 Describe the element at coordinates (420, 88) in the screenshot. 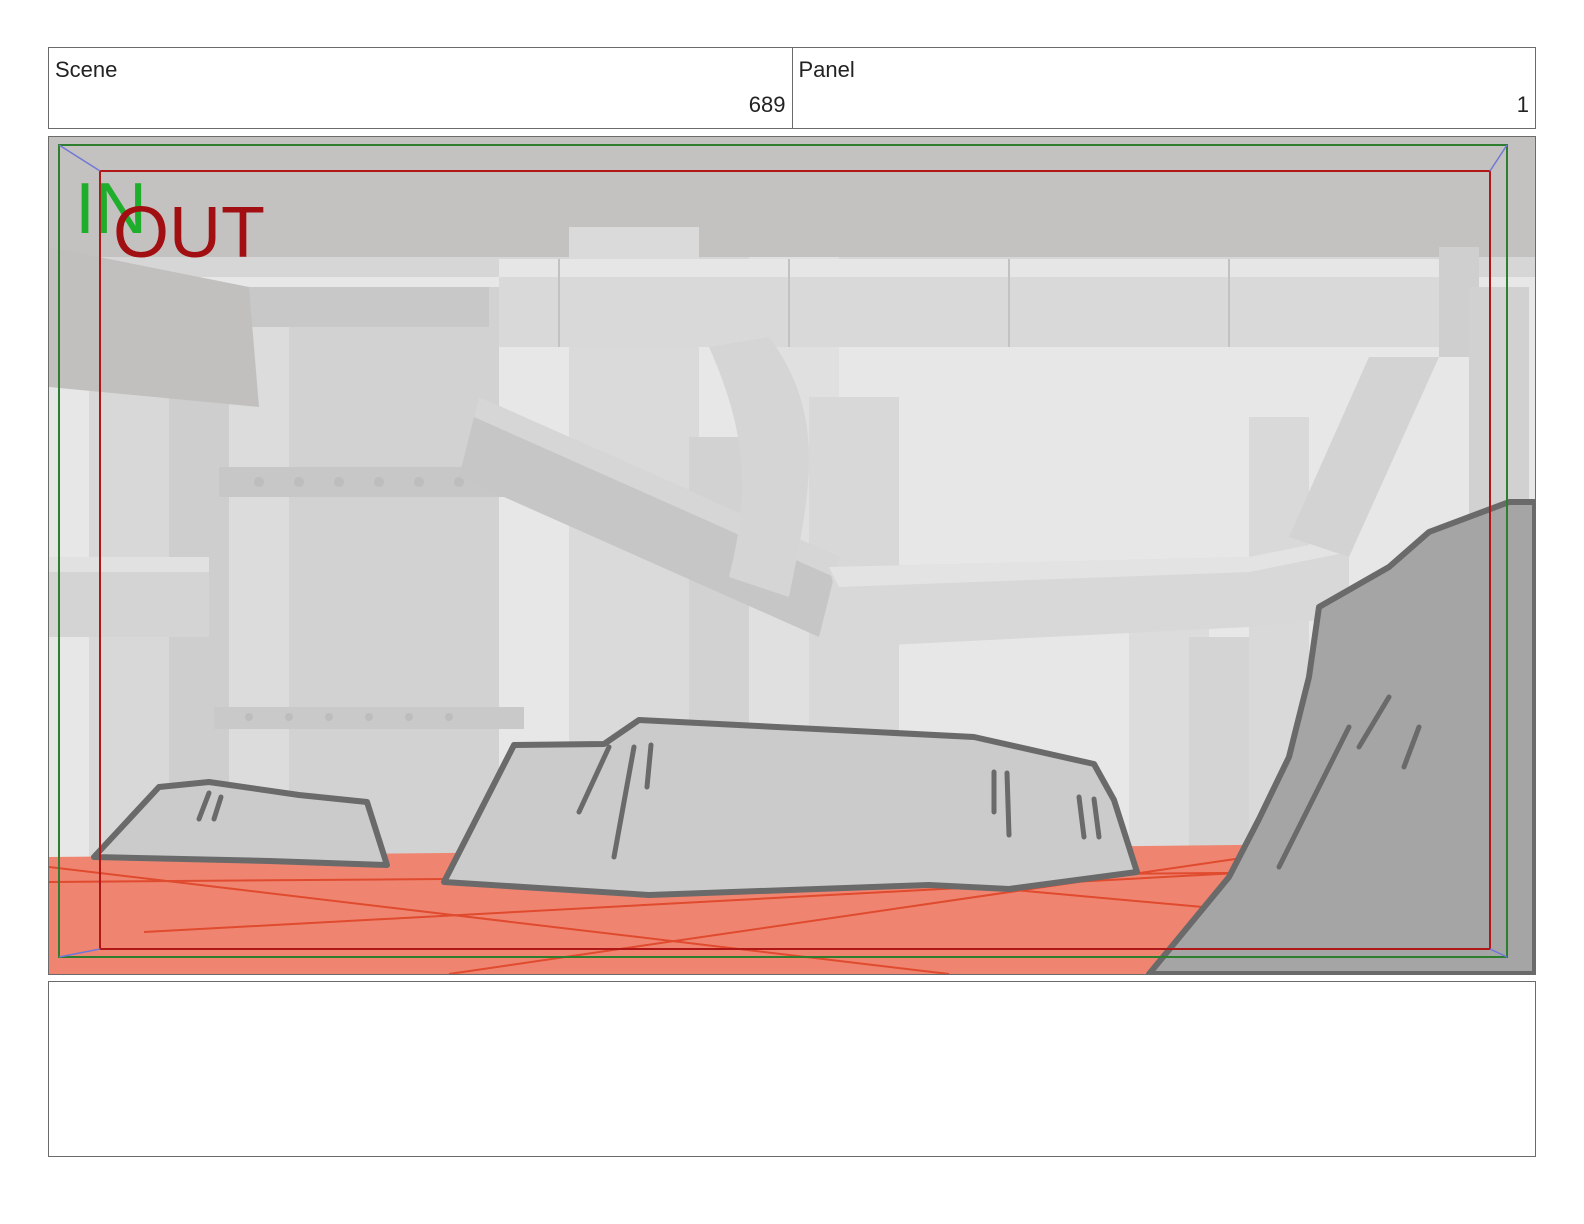

I see `scene-cell: Scene 689` at that location.